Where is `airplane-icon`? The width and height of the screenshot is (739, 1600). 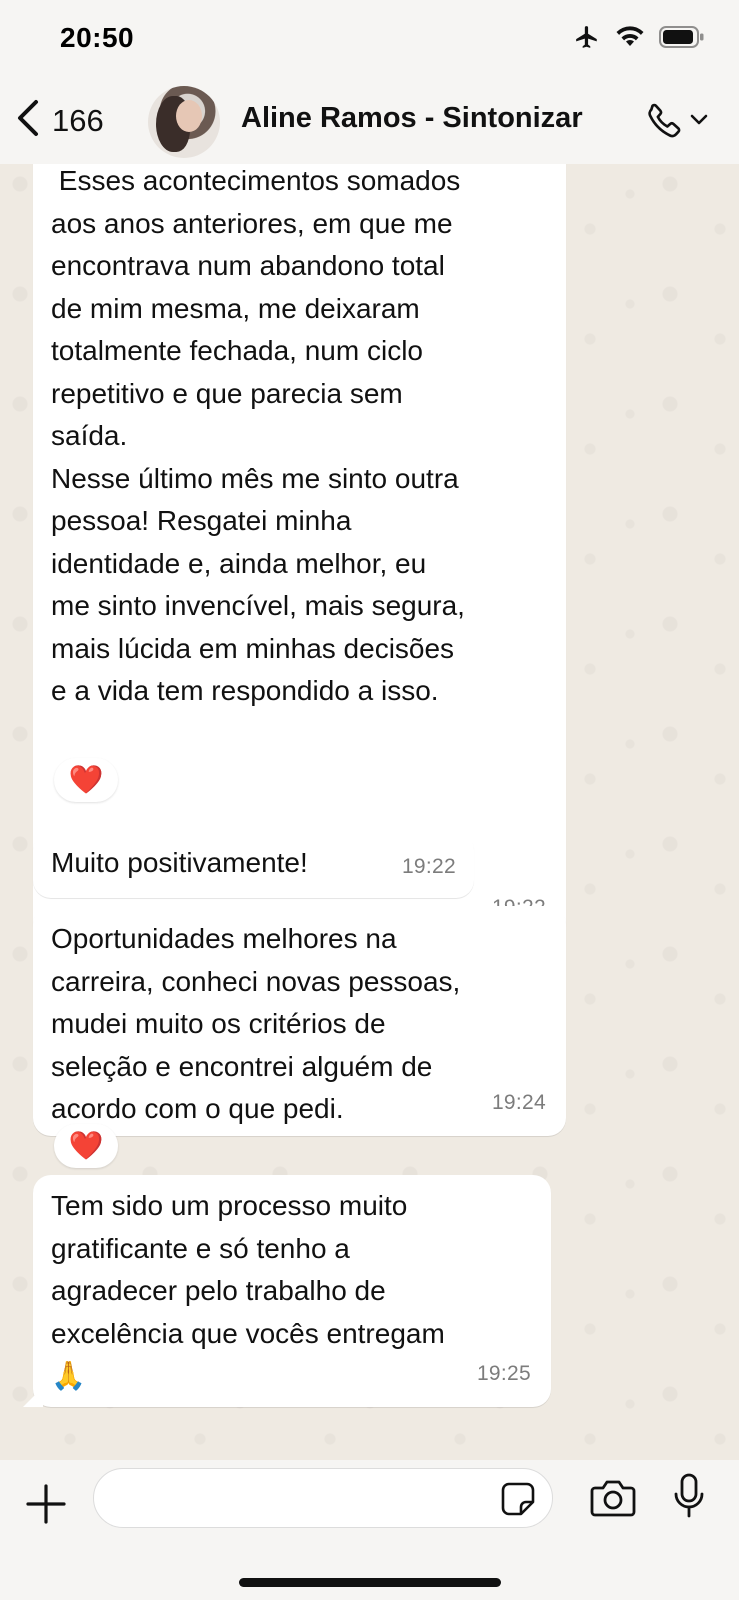
airplane-icon is located at coordinates (587, 37).